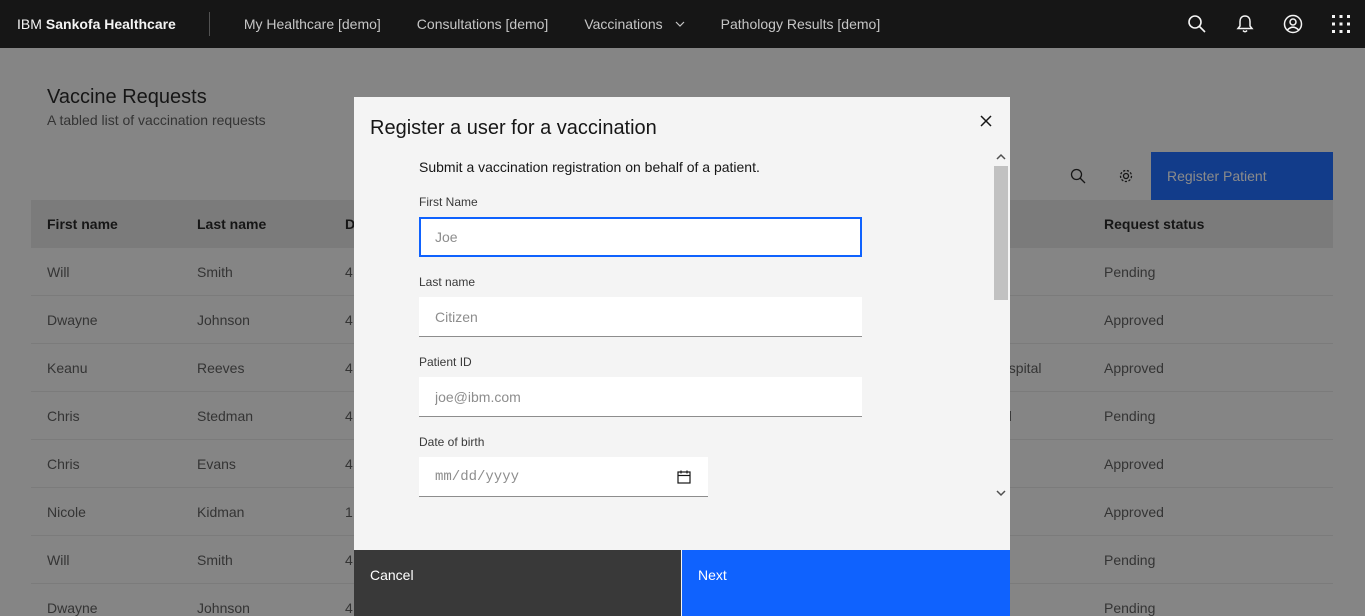 This screenshot has width=1365, height=616. What do you see at coordinates (1001, 233) in the screenshot?
I see `scrollbar-thumb` at bounding box center [1001, 233].